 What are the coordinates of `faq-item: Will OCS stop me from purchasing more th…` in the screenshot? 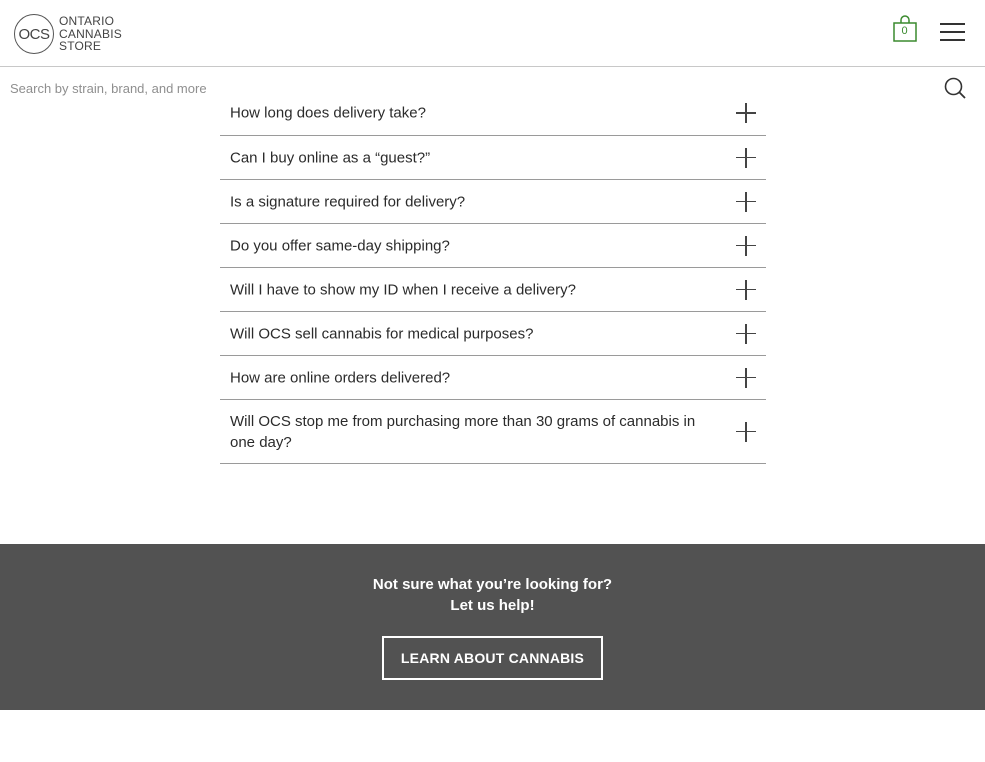 It's located at (493, 432).